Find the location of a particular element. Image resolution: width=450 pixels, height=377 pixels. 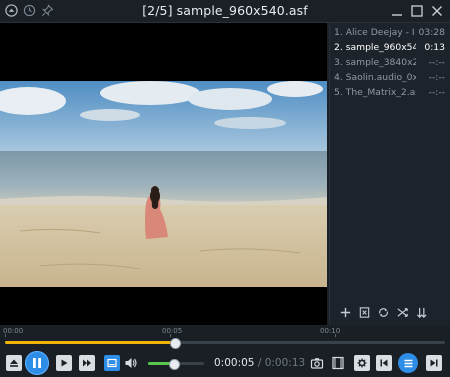

control-bar: 0:00:05 / 0:00:13 is located at coordinates (225, 363).